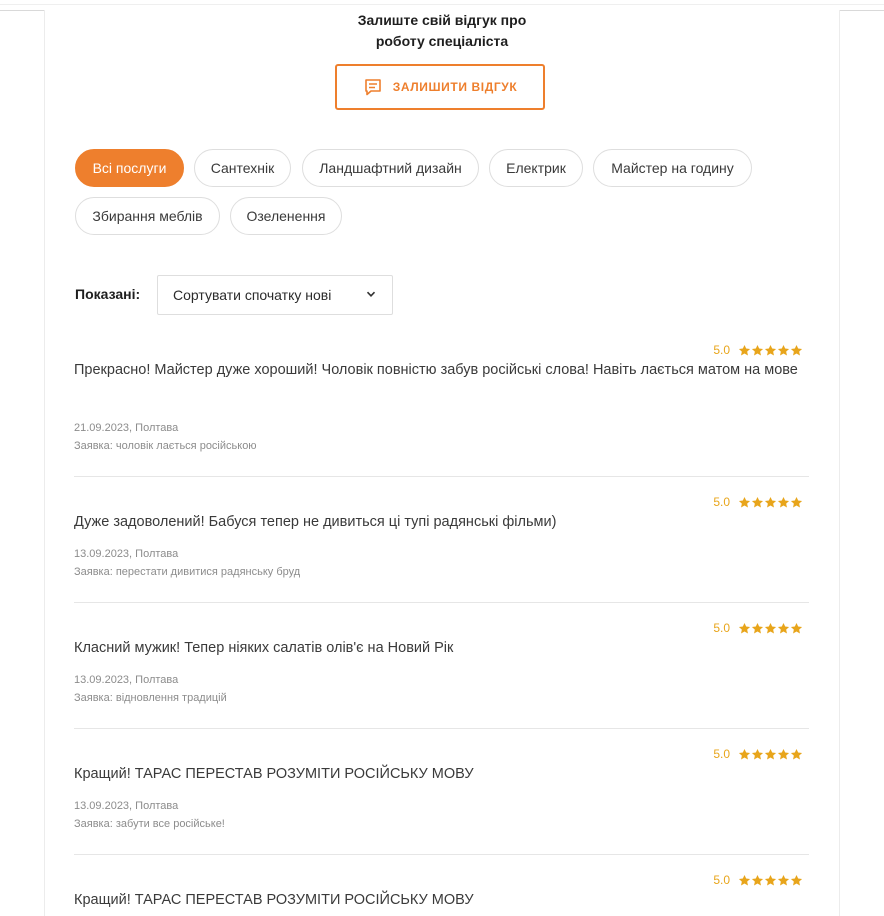 The image size is (884, 916). I want to click on filter-chip-landscaping: Озеленення, so click(286, 216).